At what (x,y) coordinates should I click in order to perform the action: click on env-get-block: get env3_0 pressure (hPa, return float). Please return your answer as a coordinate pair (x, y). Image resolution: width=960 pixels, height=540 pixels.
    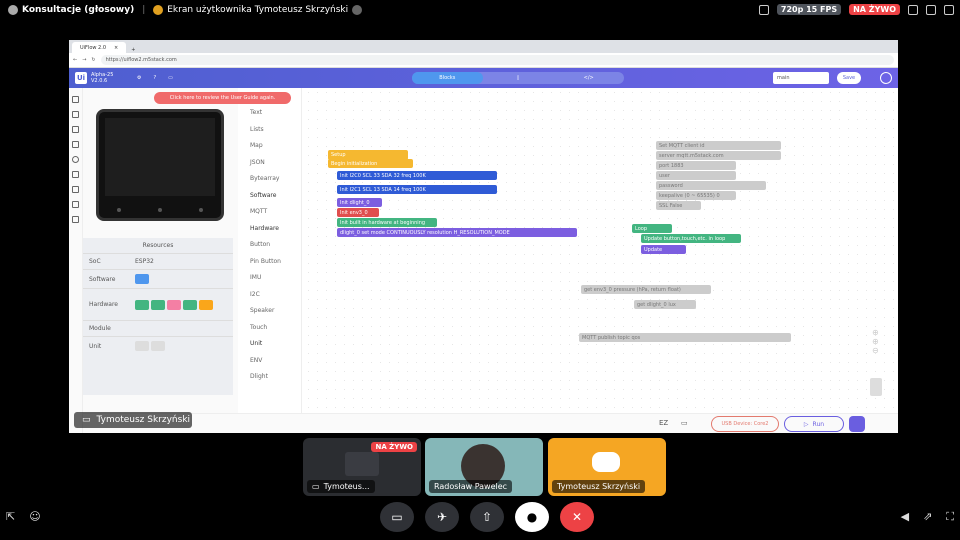
    Looking at the image, I should click on (646, 289).